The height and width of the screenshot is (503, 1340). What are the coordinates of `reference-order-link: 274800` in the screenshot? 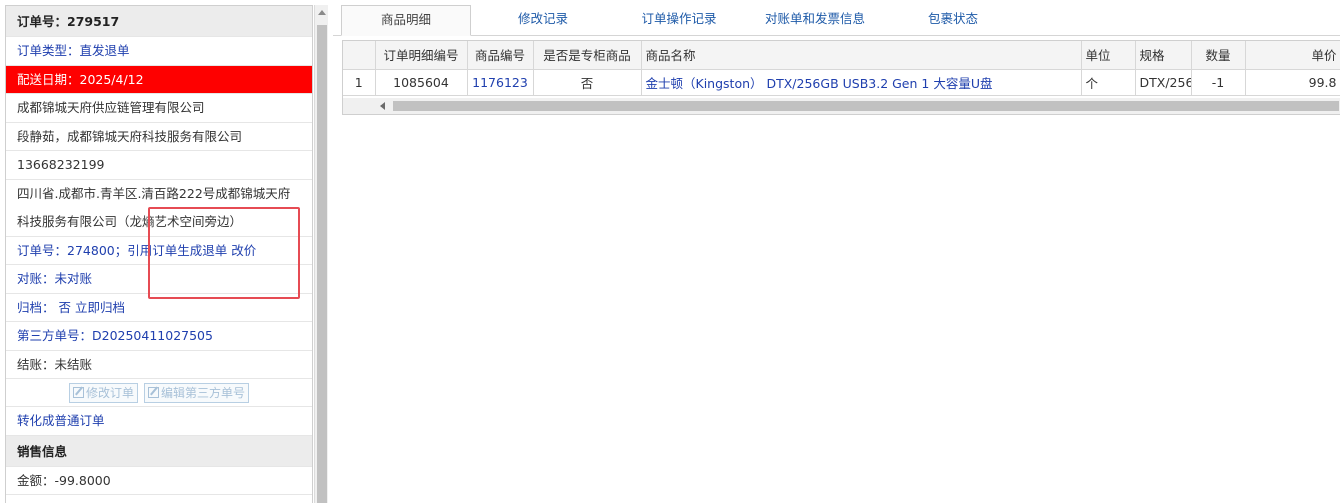 It's located at (91, 250).